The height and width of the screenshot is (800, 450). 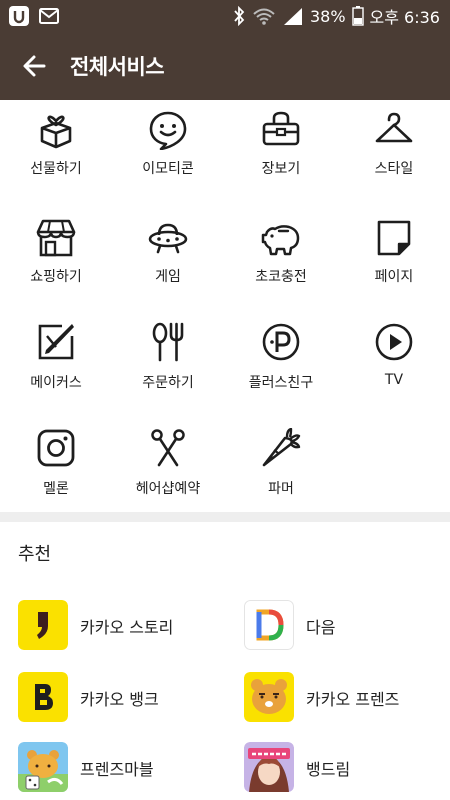 I want to click on recommend-item-kakao-friends: 카카오 프렌즈, so click(x=347, y=700).